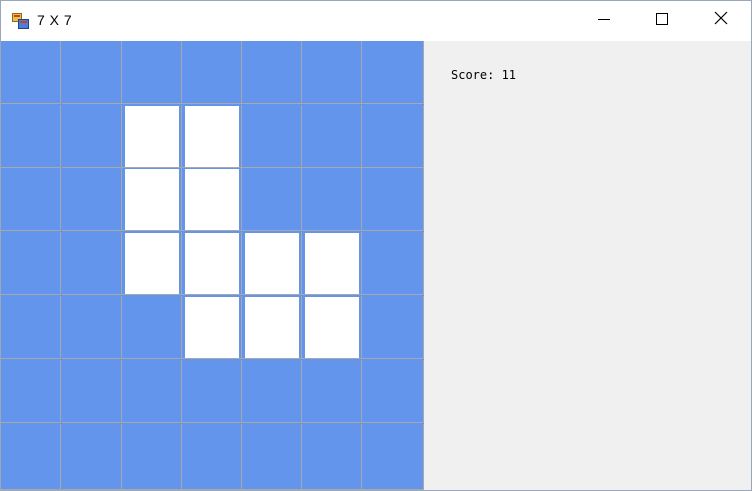 The height and width of the screenshot is (491, 752). Describe the element at coordinates (484, 75) in the screenshot. I see `score-label: Score: 11` at that location.